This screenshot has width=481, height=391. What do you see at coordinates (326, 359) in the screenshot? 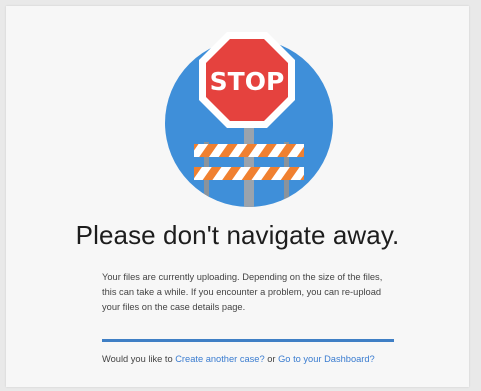
I see `go-to-dashboard-link: Go to your Dashboard?` at bounding box center [326, 359].